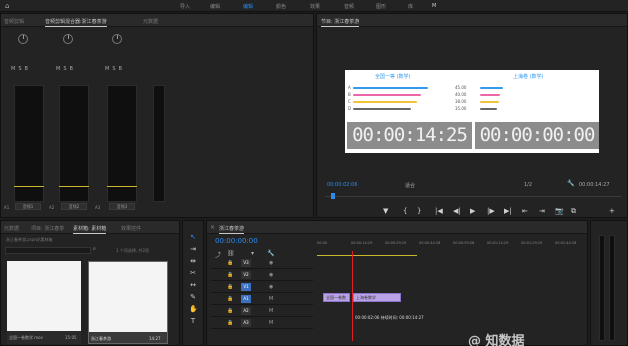 This screenshot has width=628, height=346. Describe the element at coordinates (270, 253) in the screenshot. I see `wrench-icon-2: 🔧` at that location.